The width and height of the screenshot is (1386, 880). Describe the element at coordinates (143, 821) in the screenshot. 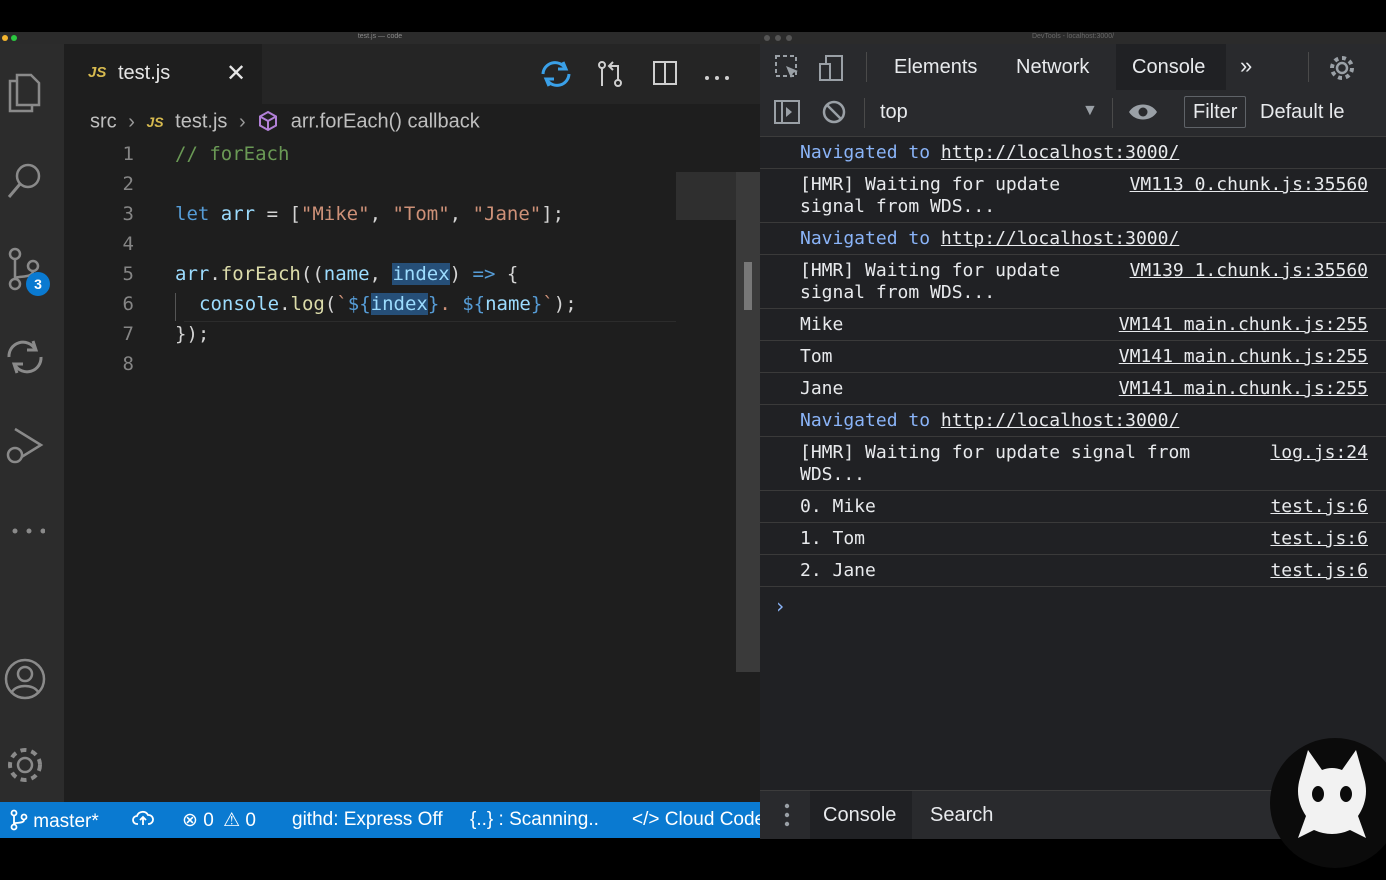

I see `cloud-upload-icon` at that location.